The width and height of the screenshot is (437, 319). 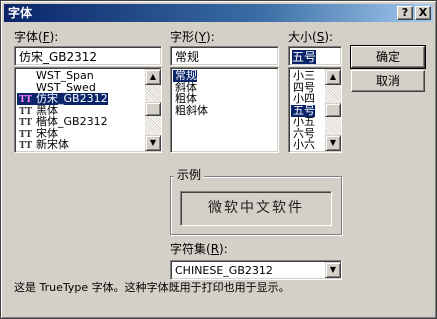 I want to click on font-size-list: 小三 四号 小四 五号 小五 六号 小六 ▲ ▼, so click(x=315, y=110).